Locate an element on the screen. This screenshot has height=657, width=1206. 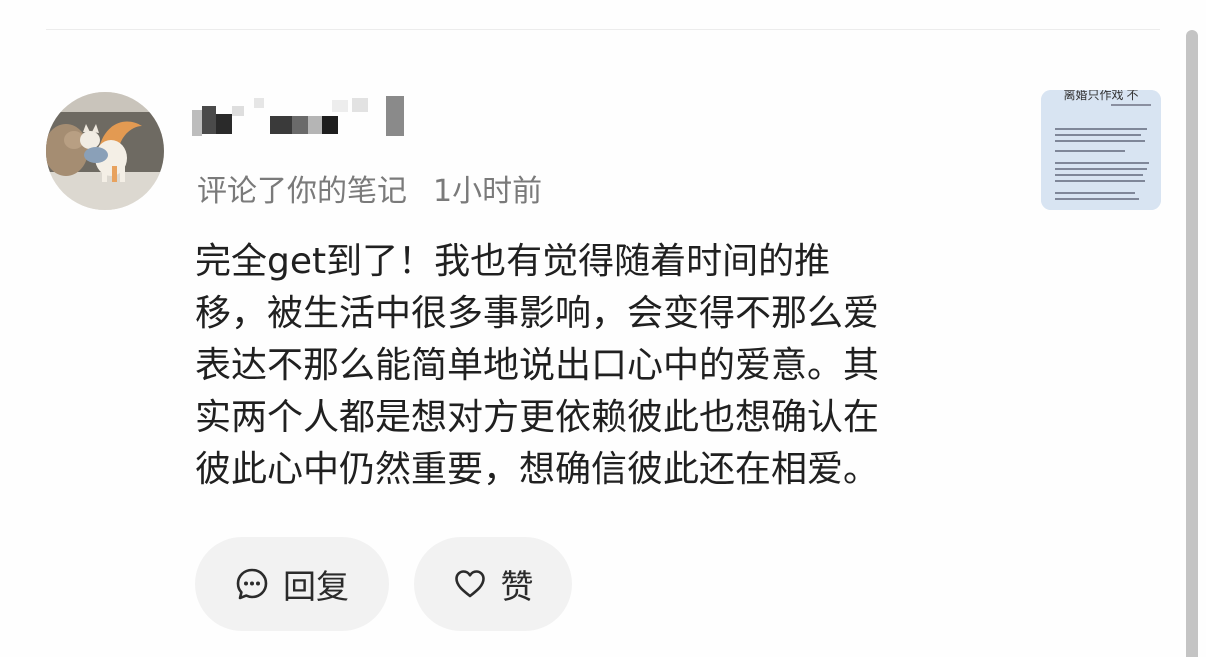
comment-line: 表达不那么能简单地说出口心中的爱意。其 is located at coordinates (537, 365).